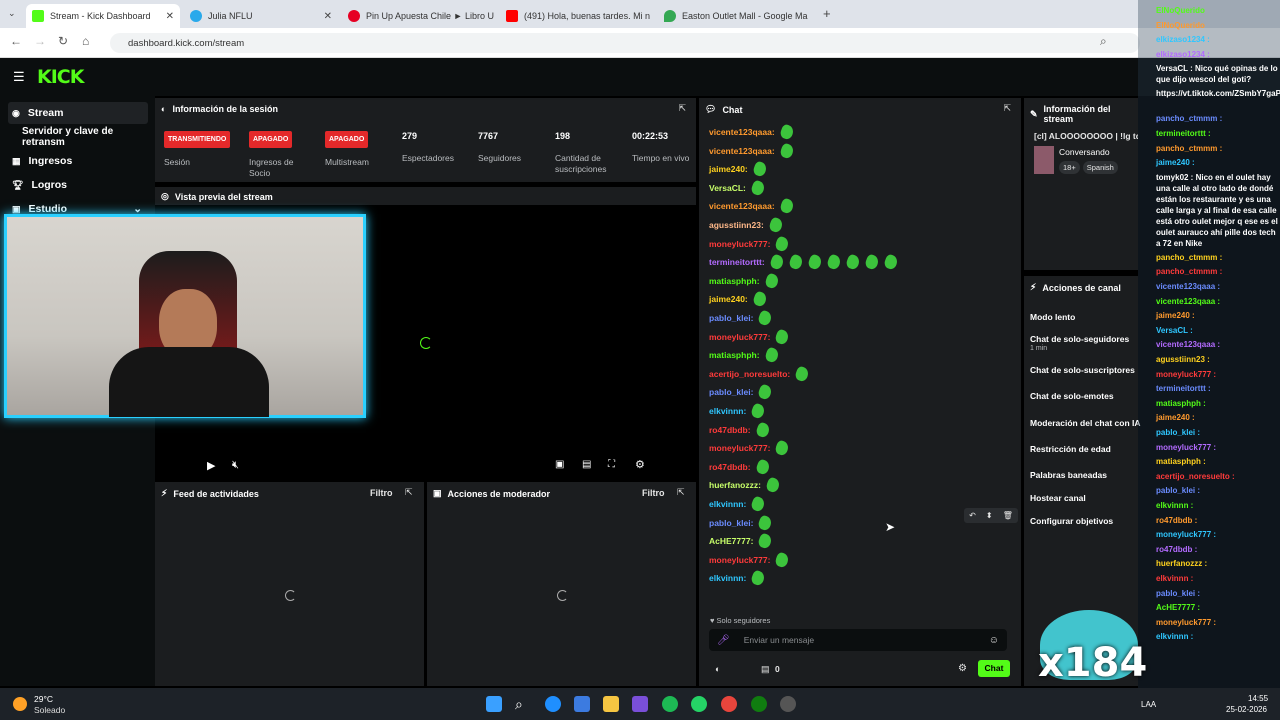 The image size is (1280, 720). Describe the element at coordinates (972, 515) in the screenshot. I see `reply-icon: ↶` at that location.